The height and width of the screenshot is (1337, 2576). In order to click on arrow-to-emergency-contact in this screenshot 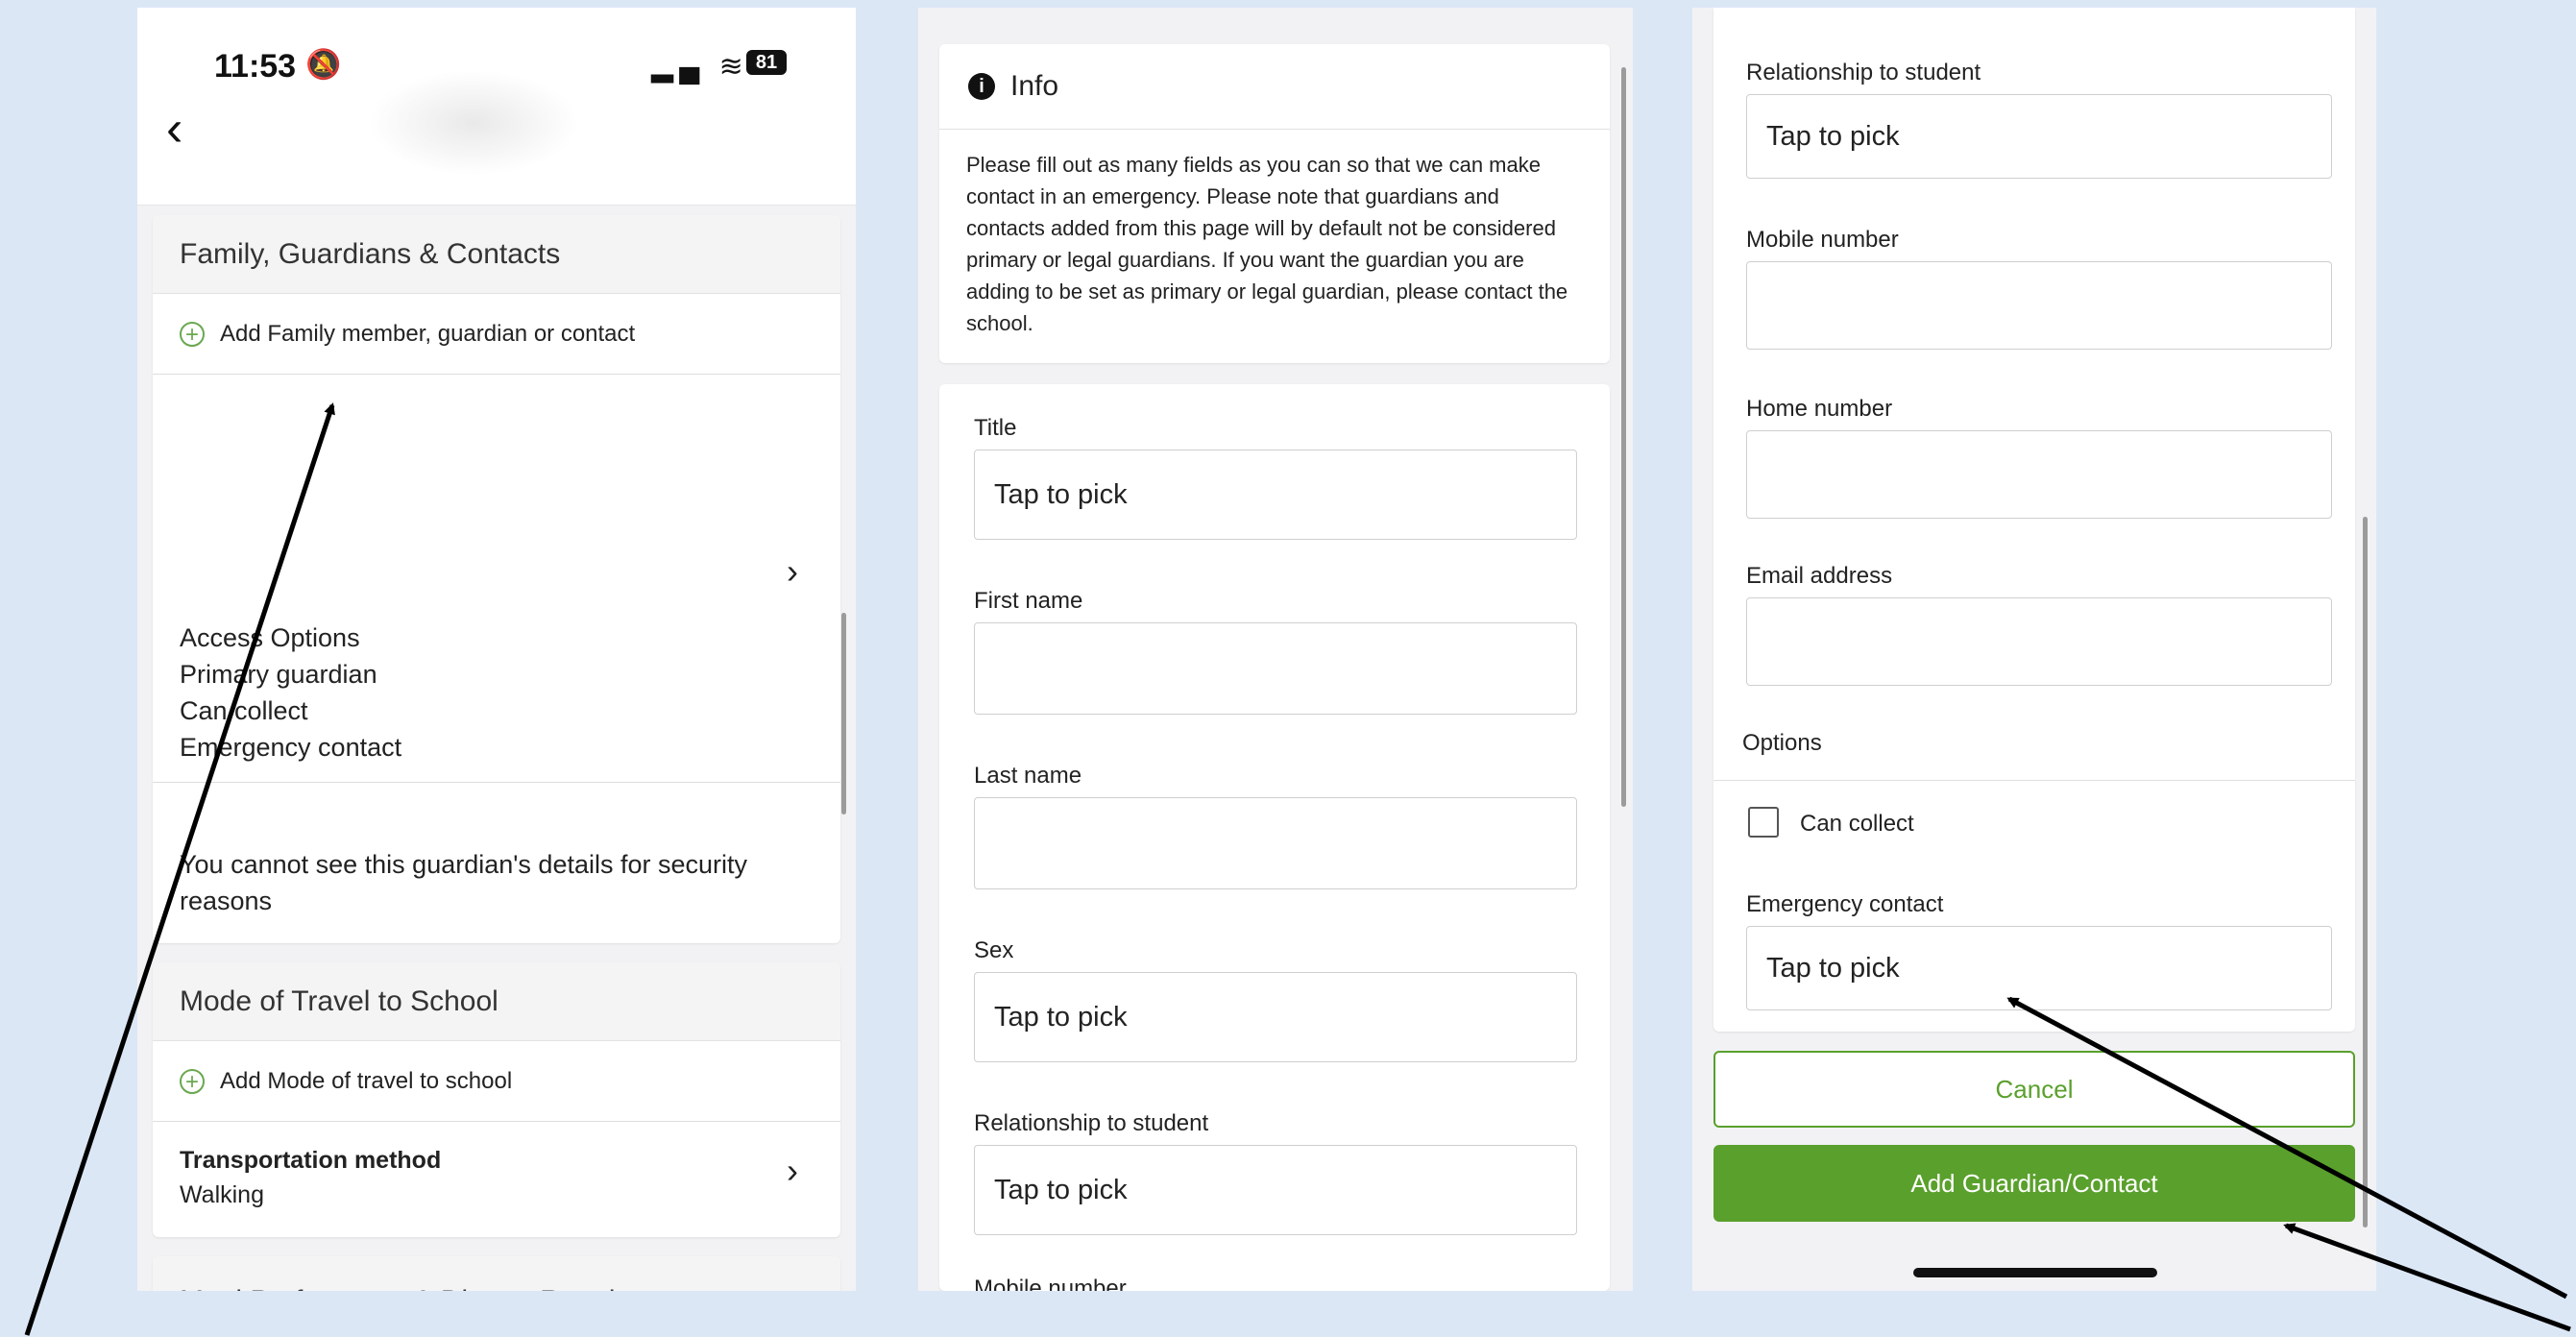, I will do `click(2287, 1148)`.